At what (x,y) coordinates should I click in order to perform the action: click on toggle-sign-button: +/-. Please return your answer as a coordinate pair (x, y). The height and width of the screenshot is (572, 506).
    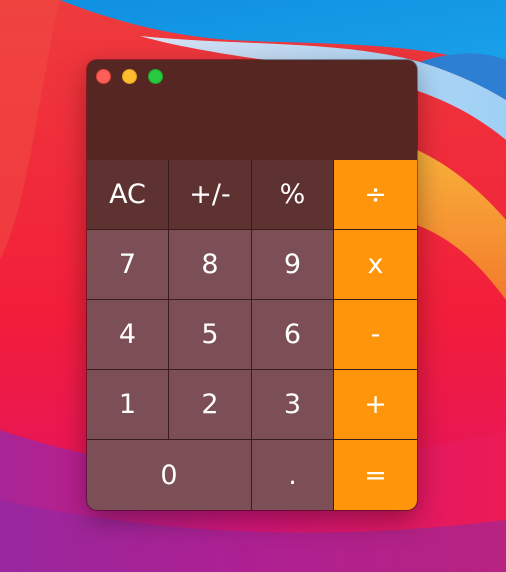
    Looking at the image, I should click on (210, 195).